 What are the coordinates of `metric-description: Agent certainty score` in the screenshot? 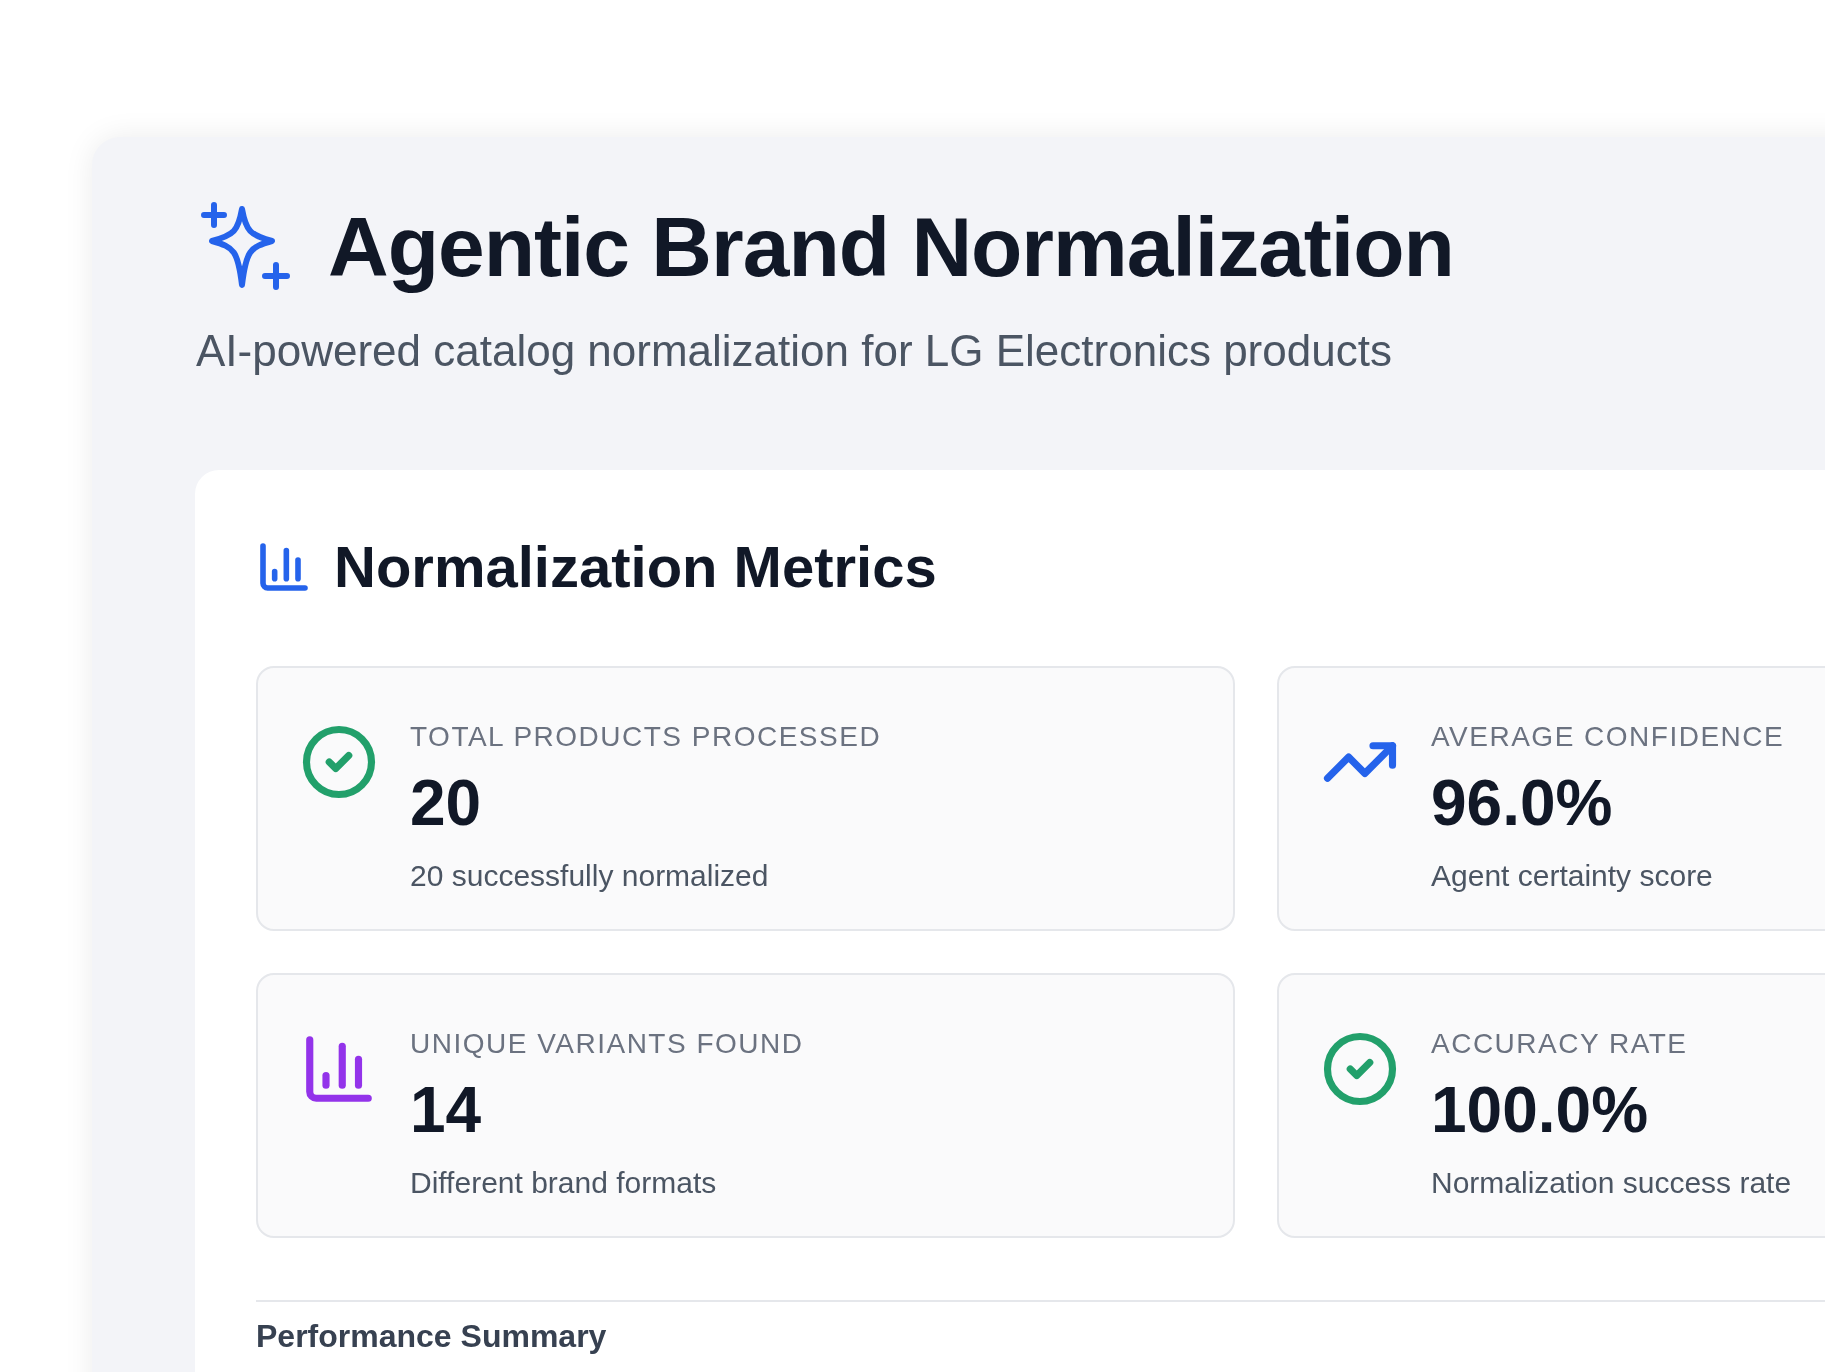 It's located at (1572, 876).